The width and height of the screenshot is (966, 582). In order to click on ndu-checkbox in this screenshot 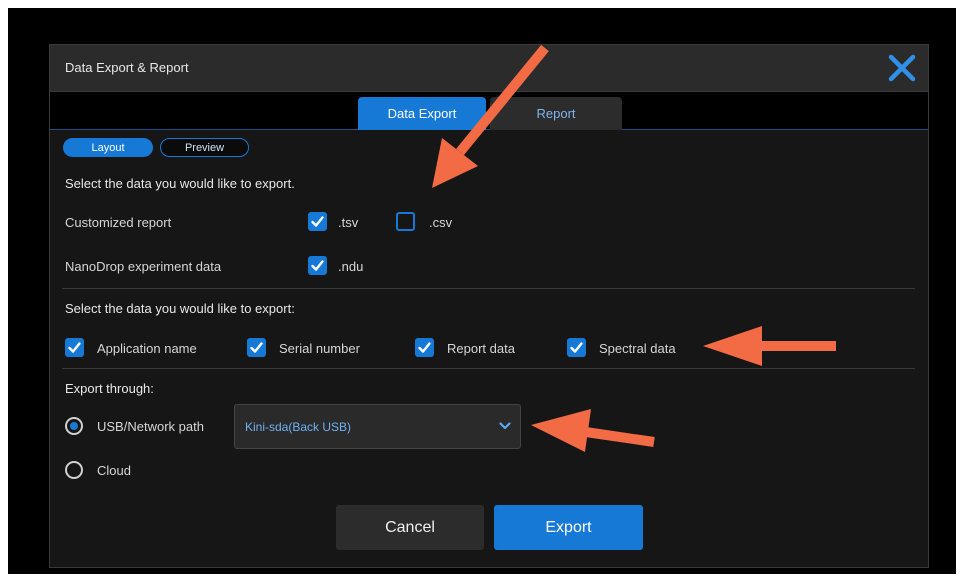, I will do `click(317, 265)`.